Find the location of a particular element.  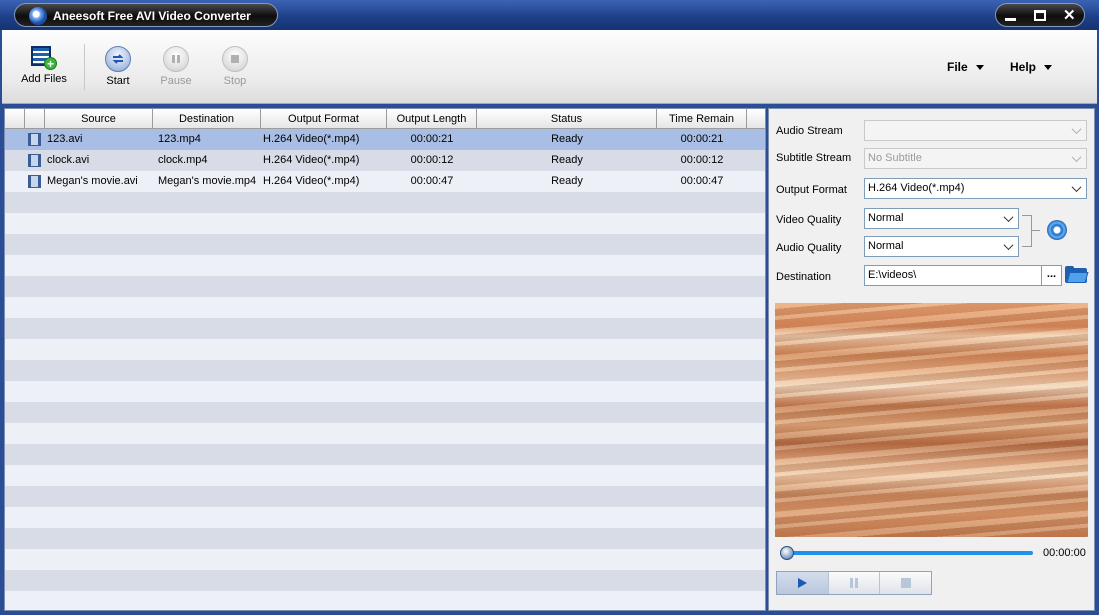

column-header-time-remain: Time Remain is located at coordinates (702, 119).